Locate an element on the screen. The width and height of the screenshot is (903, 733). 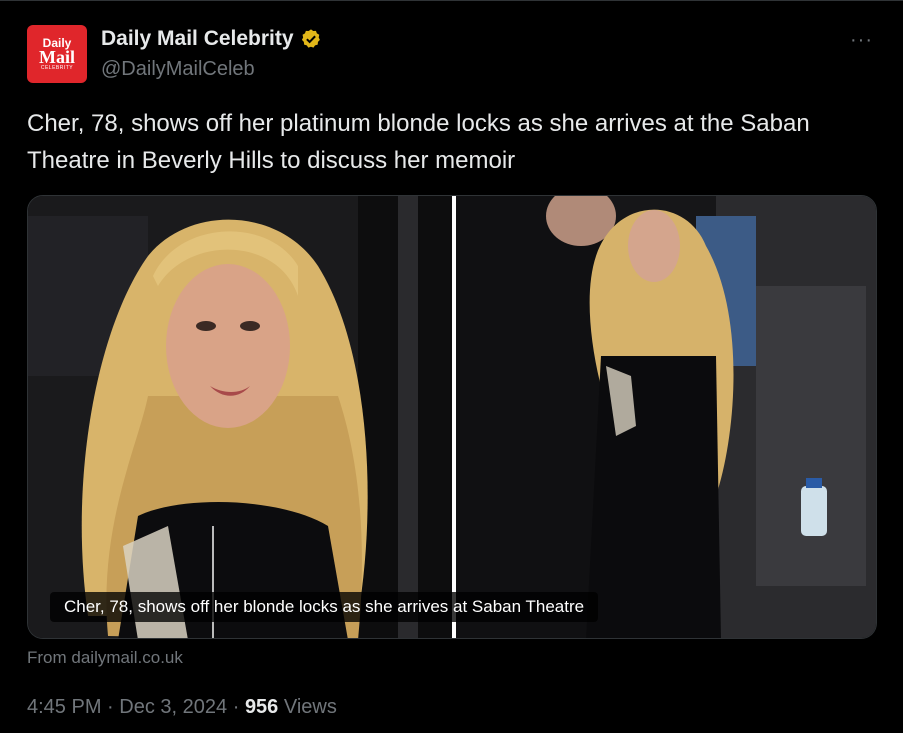
avatar: Daily Mail CELEBRITY is located at coordinates (57, 54).